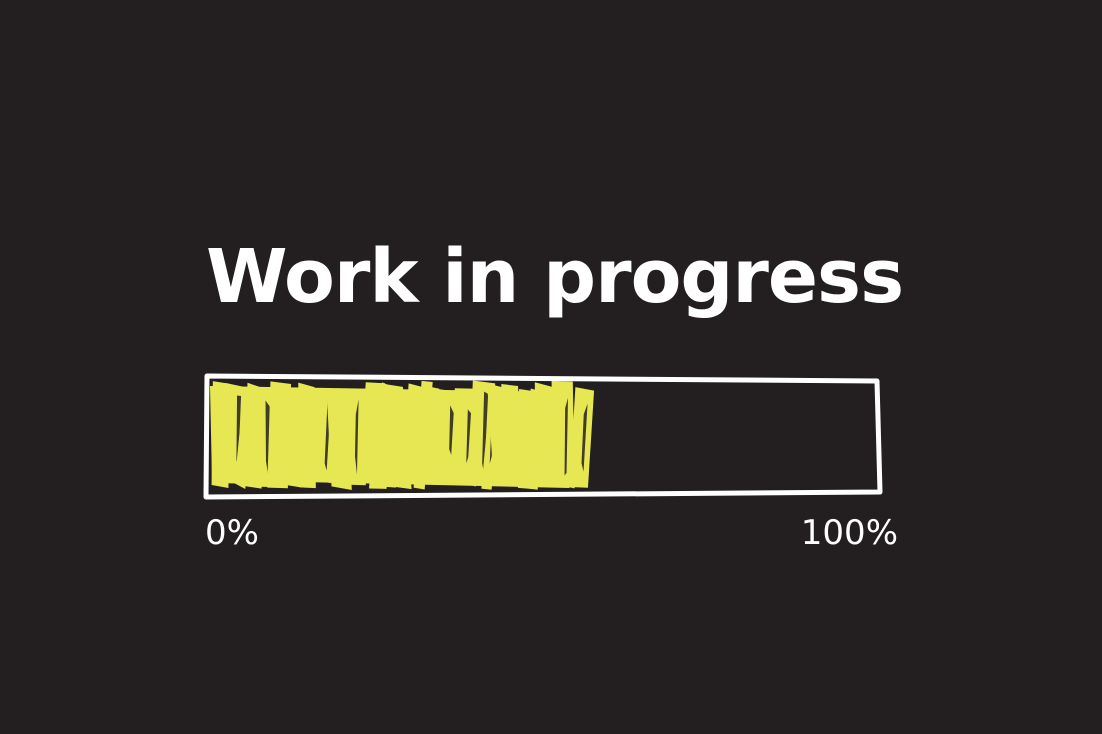  Describe the element at coordinates (555, 277) in the screenshot. I see `page-title: Work in progress` at that location.